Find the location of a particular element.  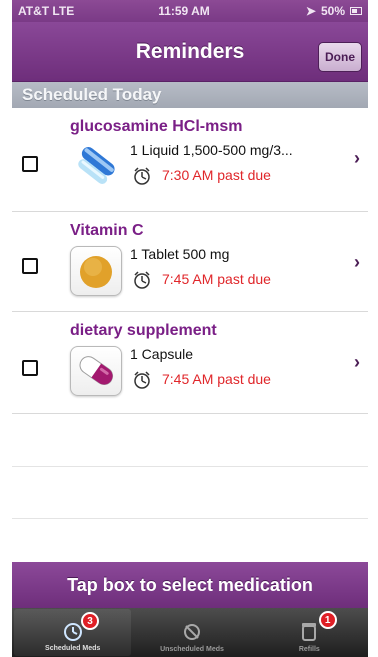

tab-refills: 1 Refills is located at coordinates (309, 632).